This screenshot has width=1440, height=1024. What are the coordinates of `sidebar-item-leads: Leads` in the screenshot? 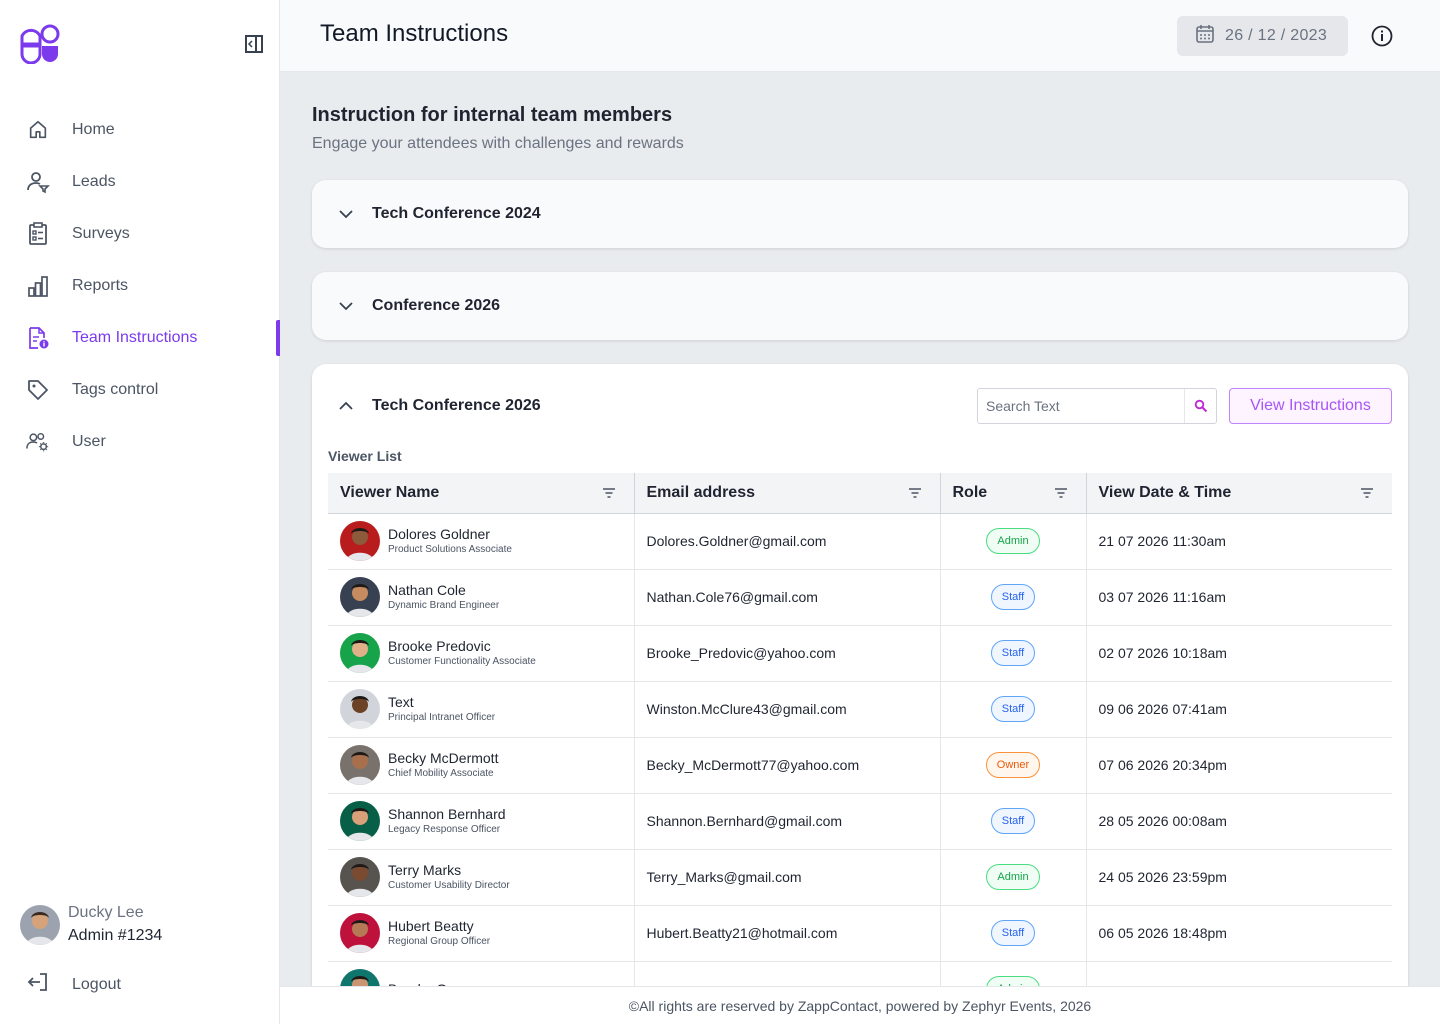 It's located at (140, 182).